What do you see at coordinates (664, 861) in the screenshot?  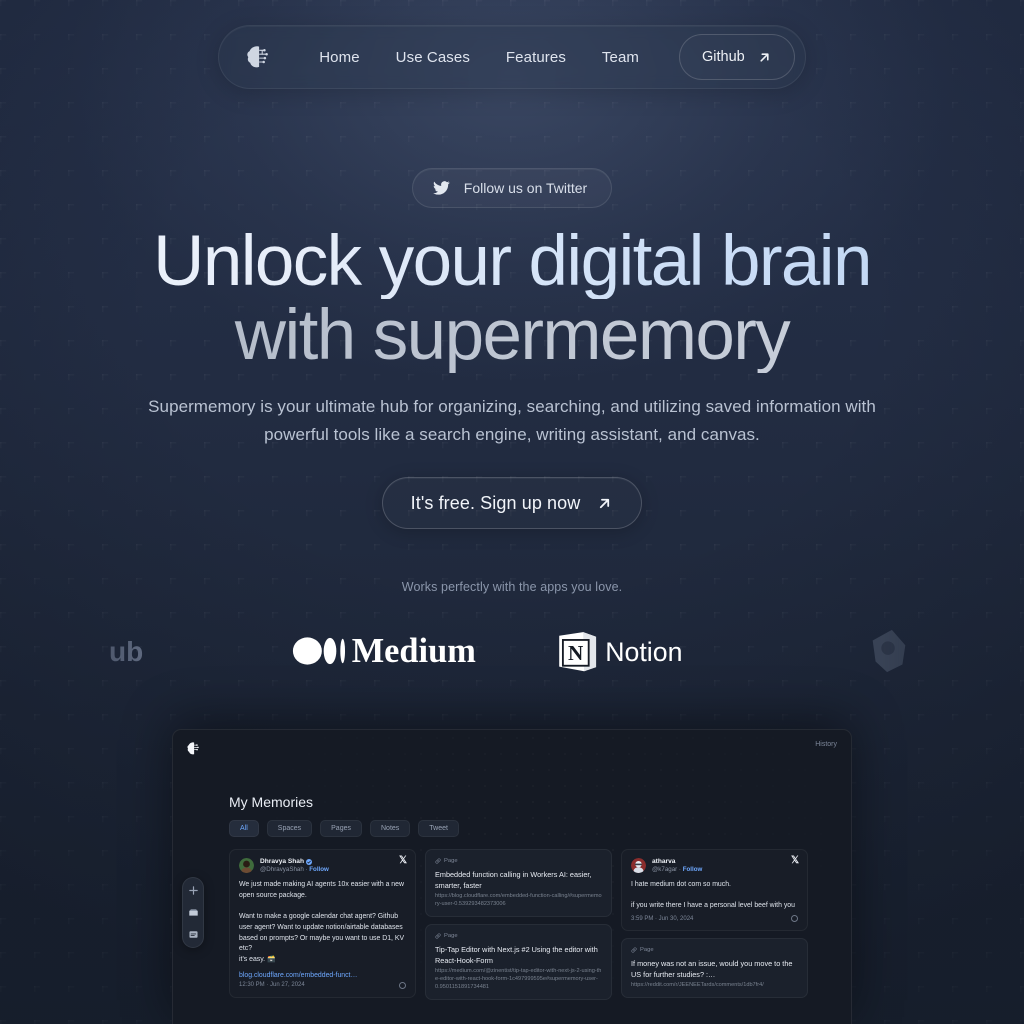 I see `tweet-author-label: atharva` at bounding box center [664, 861].